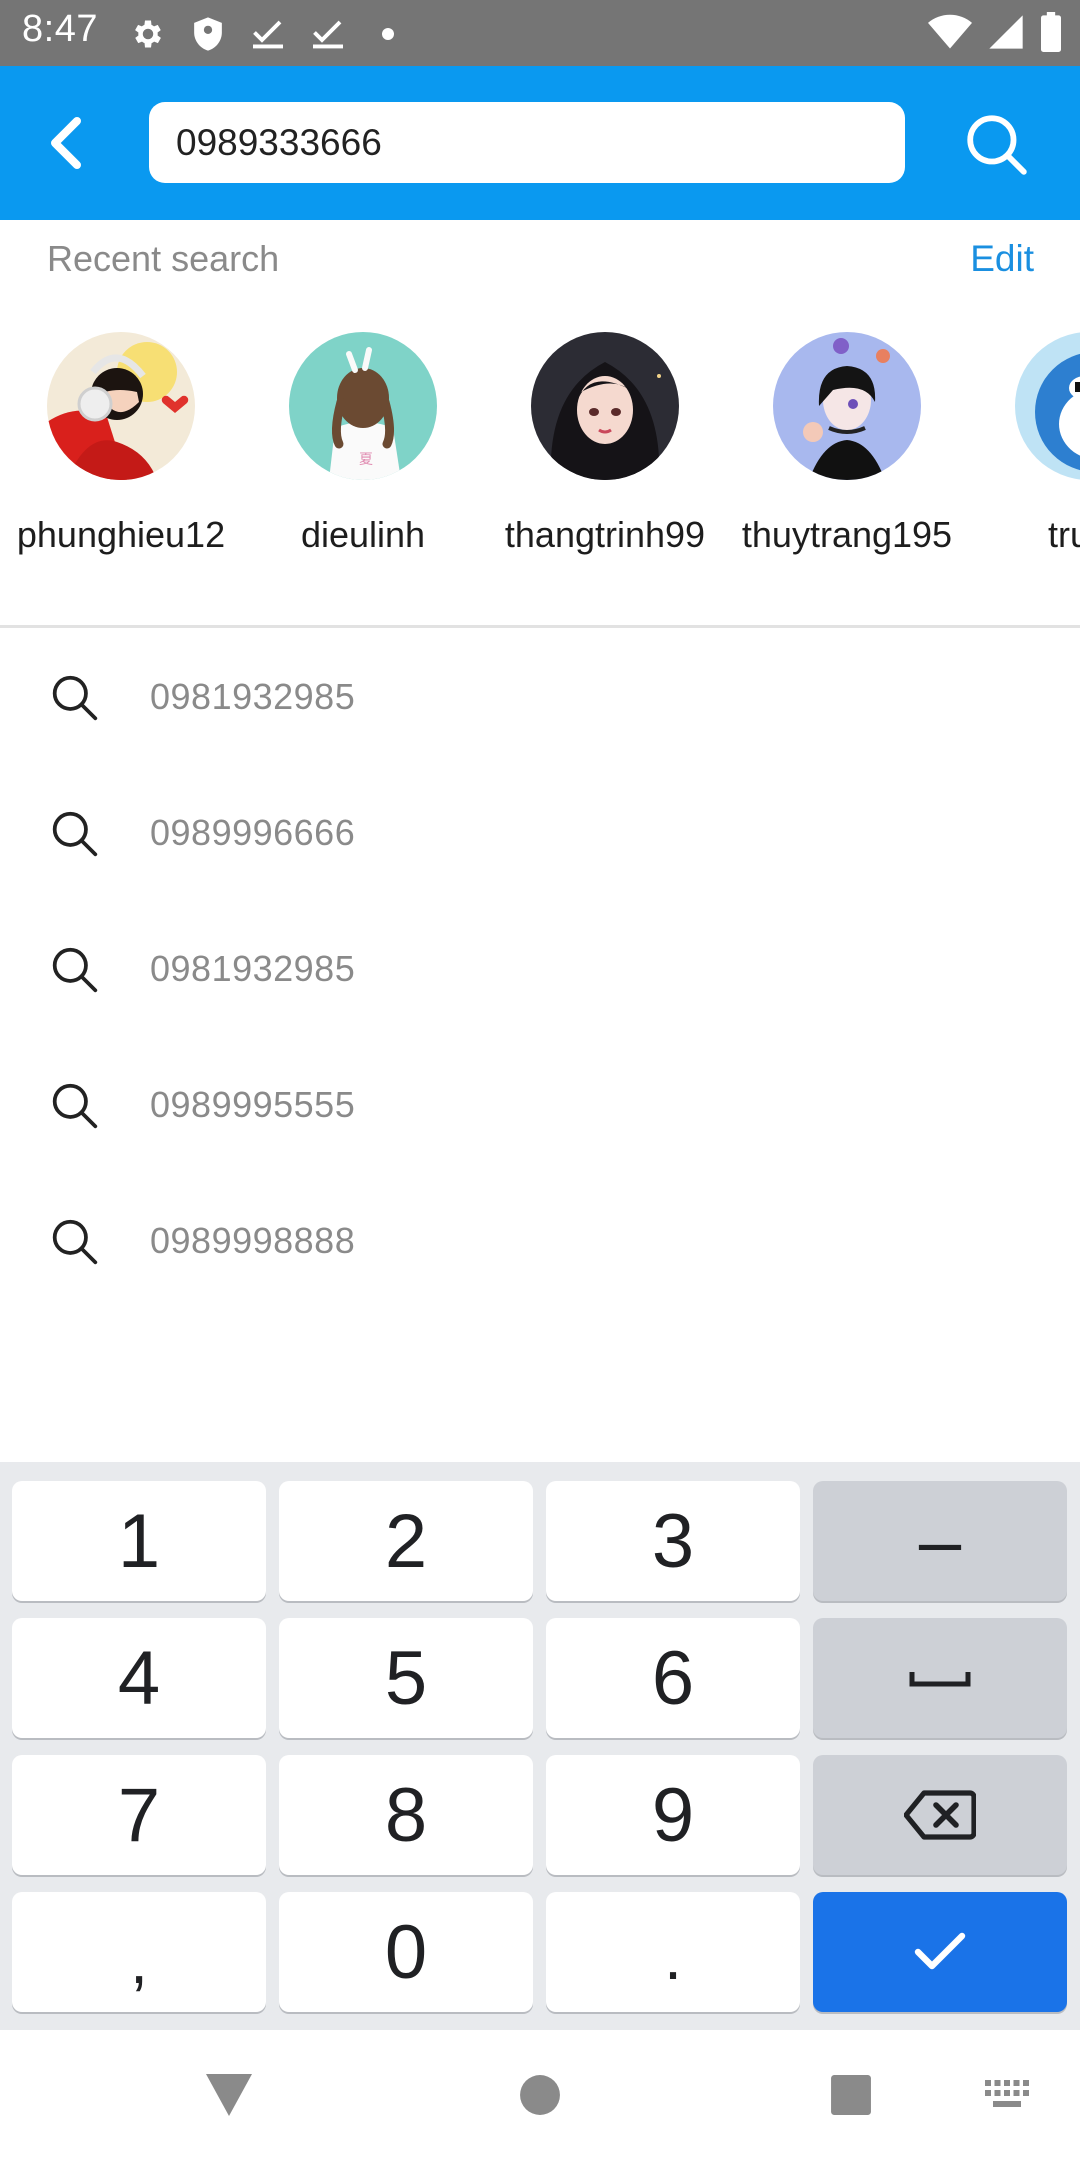  What do you see at coordinates (673, 1541) in the screenshot?
I see `key-3: 3` at bounding box center [673, 1541].